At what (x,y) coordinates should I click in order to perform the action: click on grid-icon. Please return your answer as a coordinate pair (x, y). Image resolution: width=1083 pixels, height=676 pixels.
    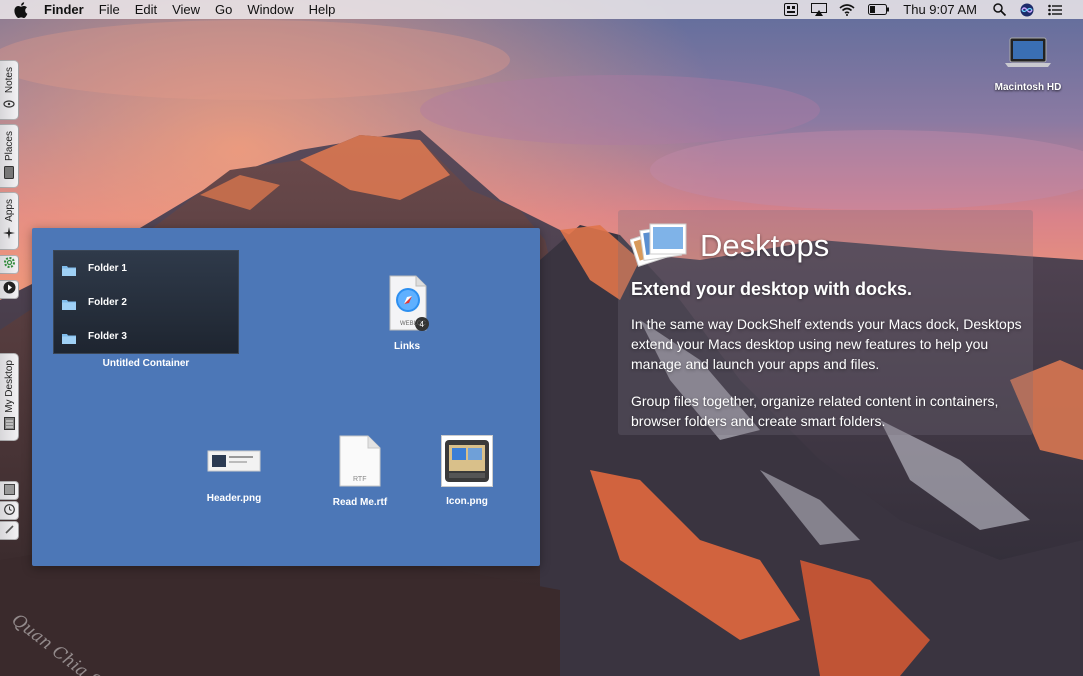
    Looking at the image, I should click on (9, 491).